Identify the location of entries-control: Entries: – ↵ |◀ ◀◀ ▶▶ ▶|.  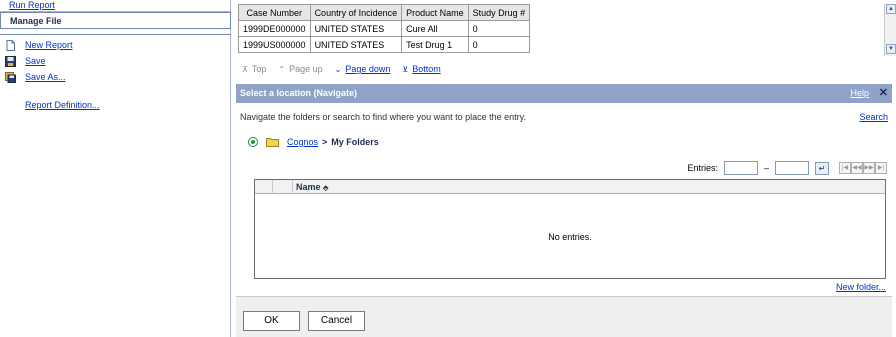
(787, 168).